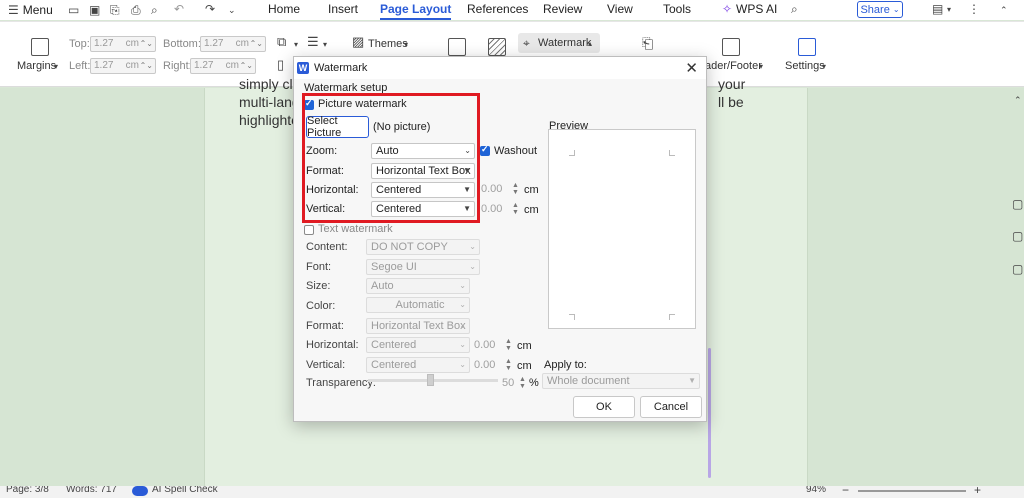 The height and width of the screenshot is (498, 1024). Describe the element at coordinates (281, 41) in the screenshot. I see `orientation-icon: ⧉` at that location.